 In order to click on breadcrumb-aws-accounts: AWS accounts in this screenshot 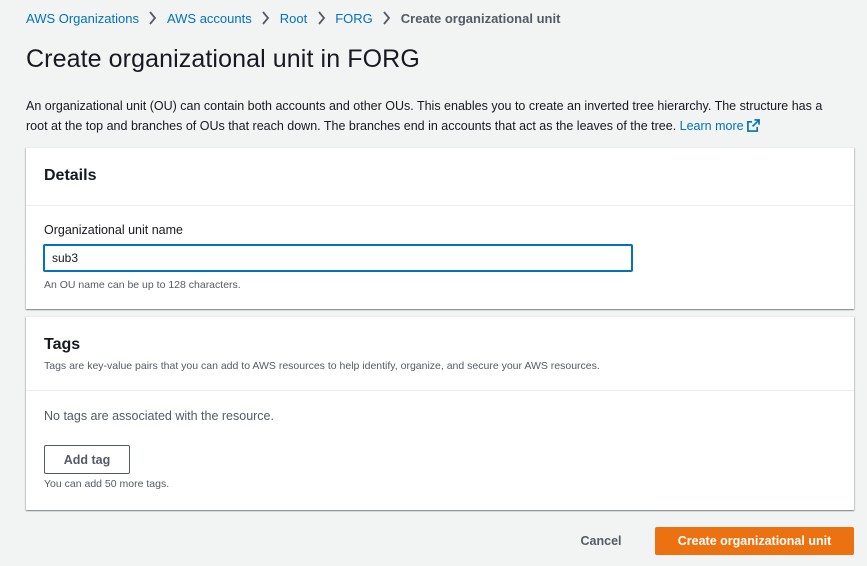, I will do `click(209, 18)`.